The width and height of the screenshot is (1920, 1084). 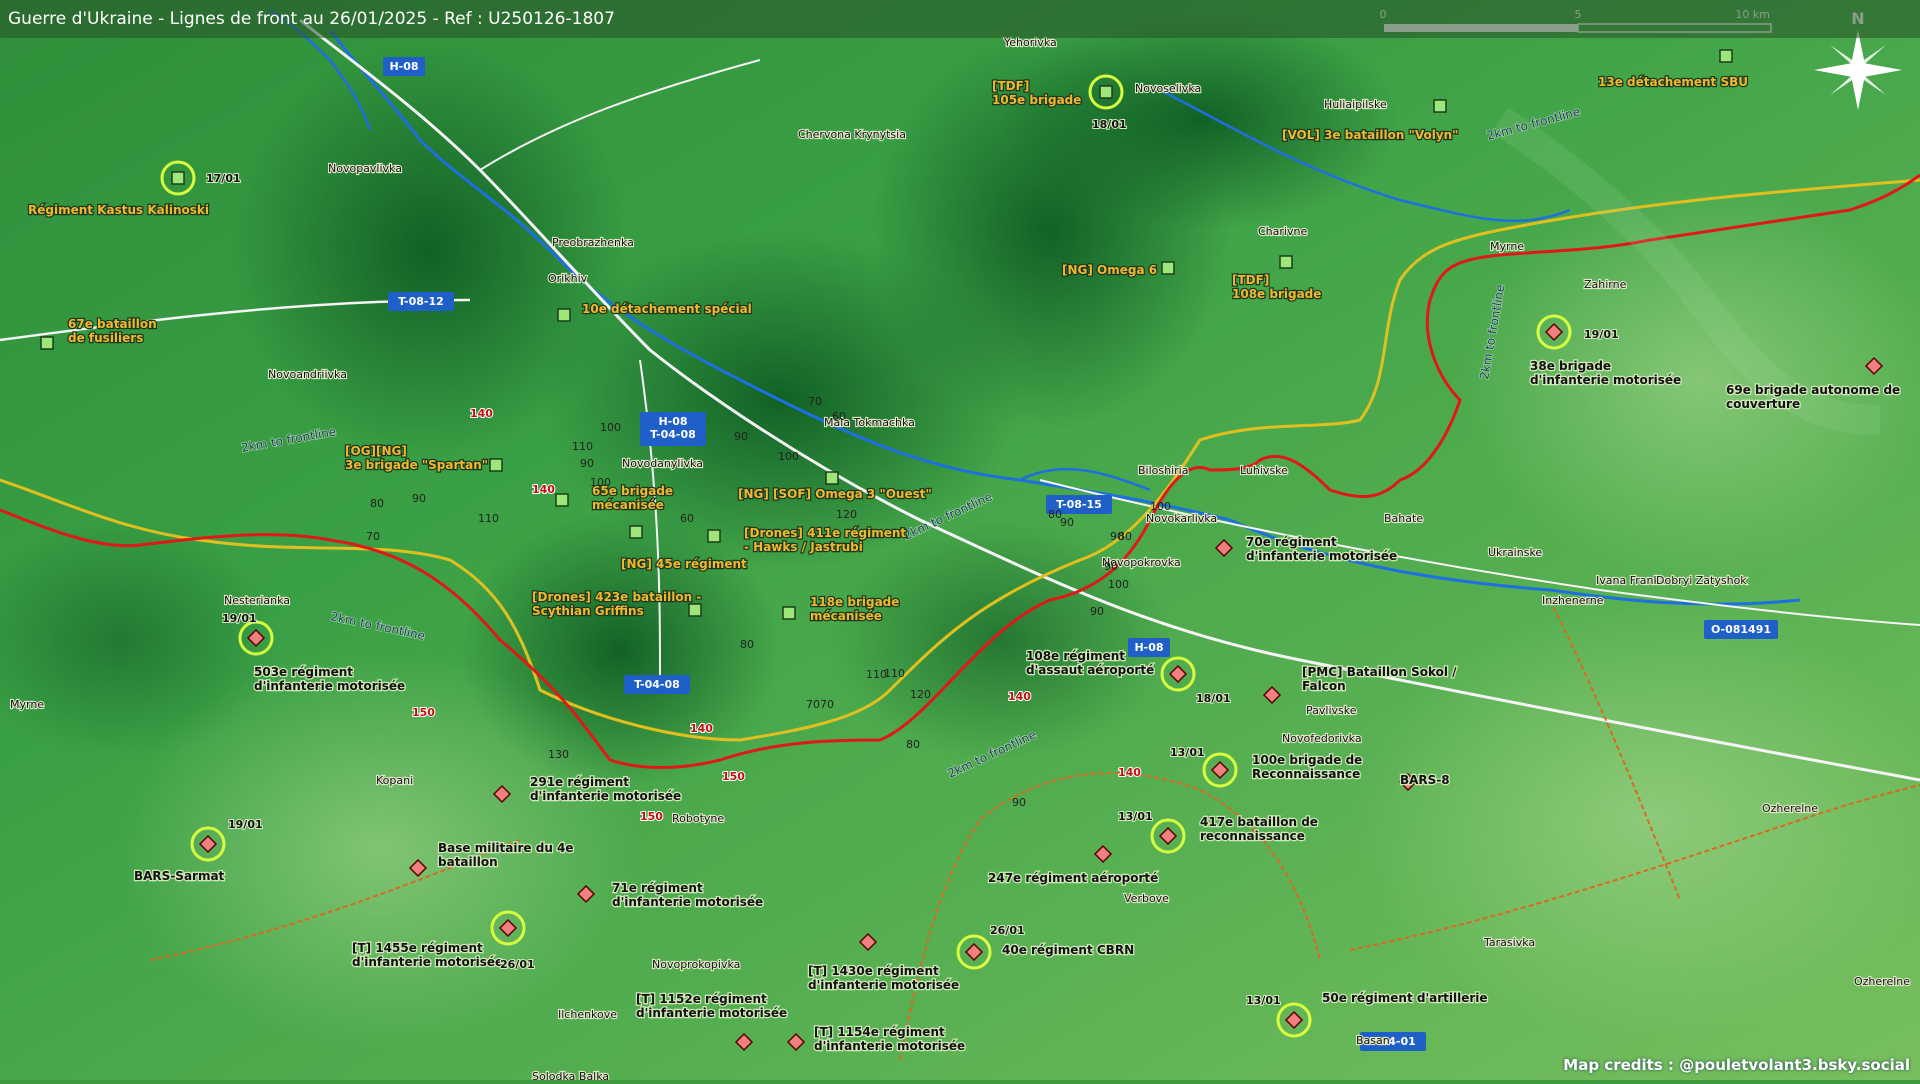 What do you see at coordinates (1790, 808) in the screenshot?
I see `settlement-label: Ozherelne` at bounding box center [1790, 808].